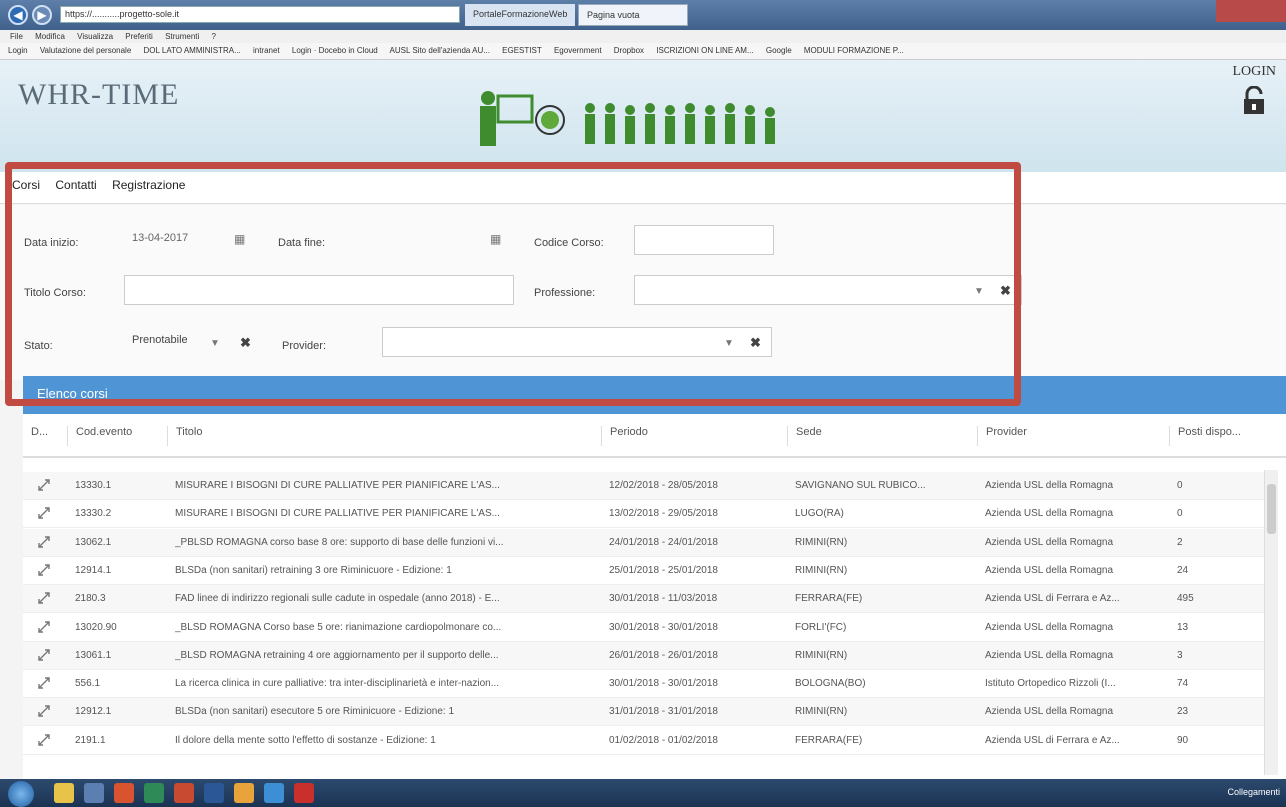  Describe the element at coordinates (694, 436) in the screenshot. I see `col-periodo: Periodo` at that location.